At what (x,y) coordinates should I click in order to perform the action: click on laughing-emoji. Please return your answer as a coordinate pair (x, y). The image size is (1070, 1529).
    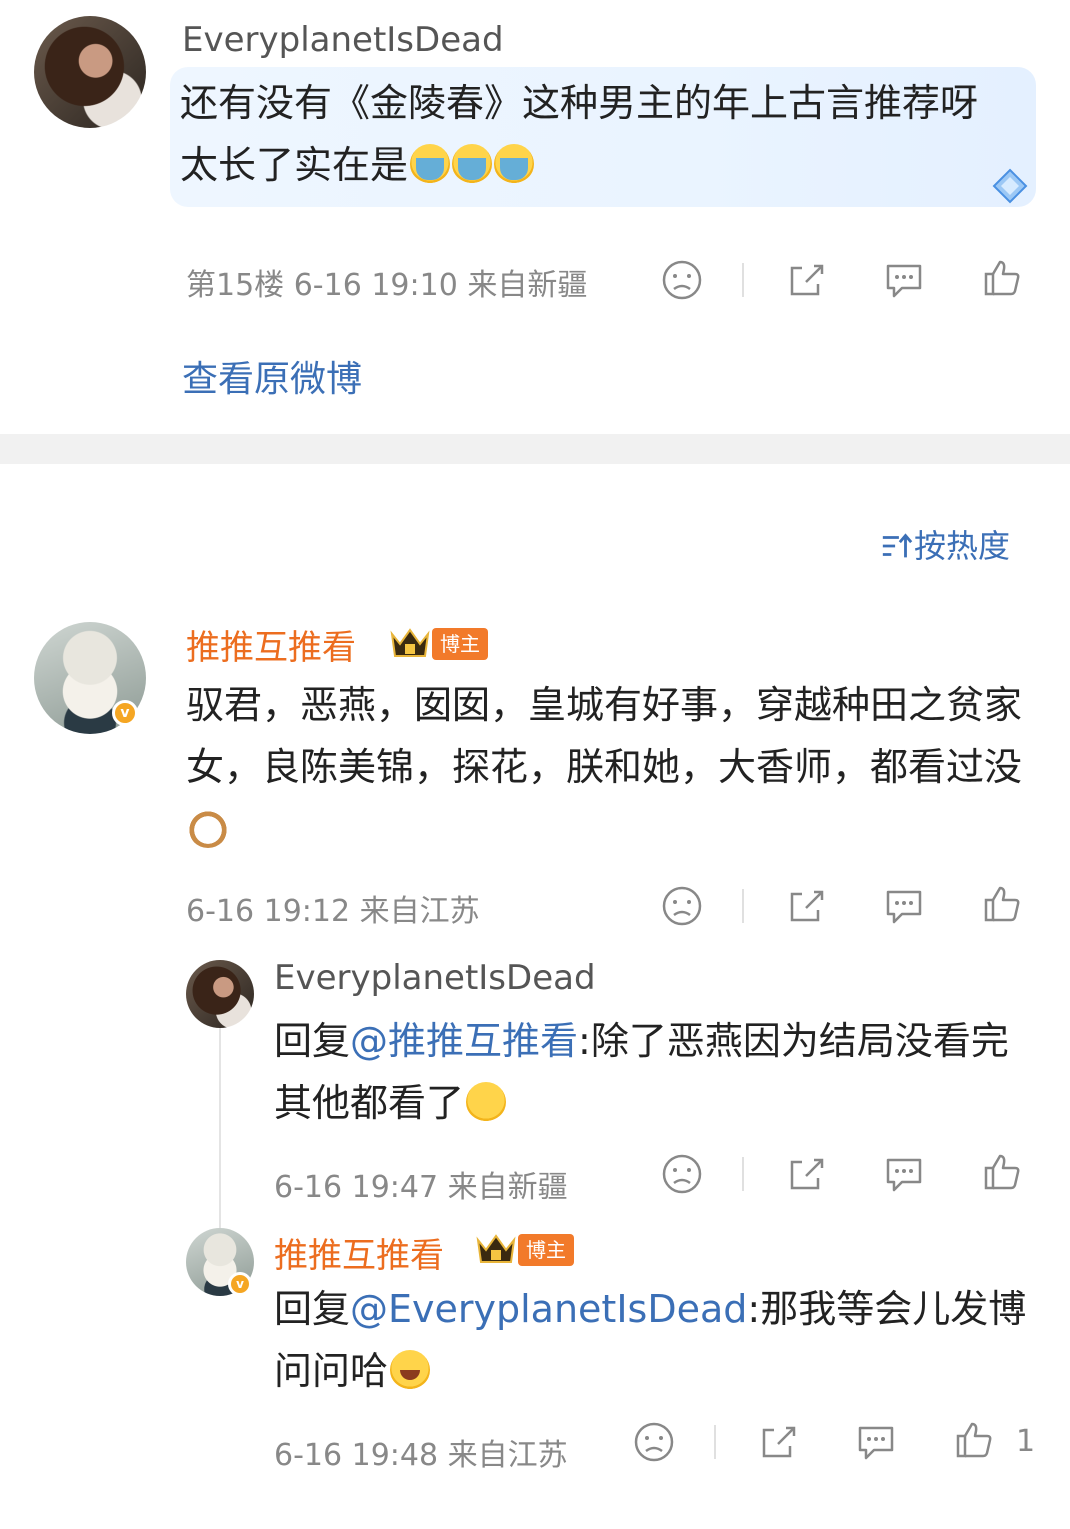
    Looking at the image, I should click on (410, 1370).